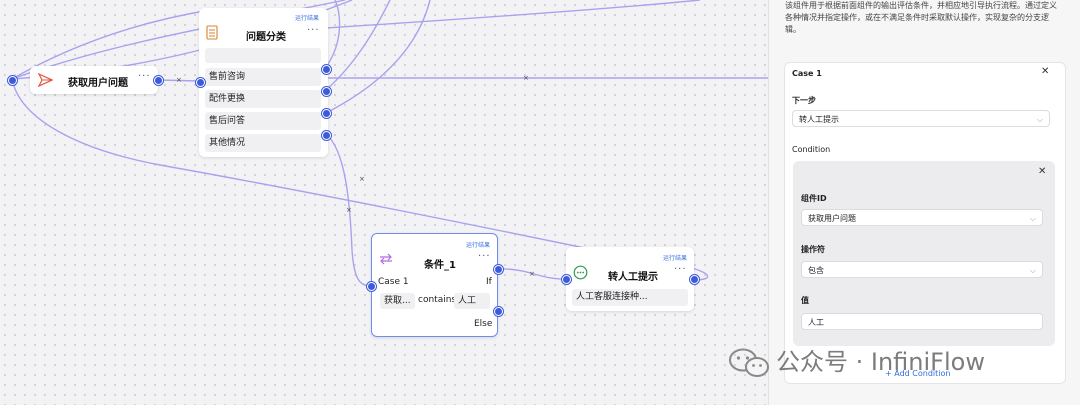 The image size is (1080, 405). What do you see at coordinates (814, 198) in the screenshot?
I see `component-id-label: 组件ID` at bounding box center [814, 198].